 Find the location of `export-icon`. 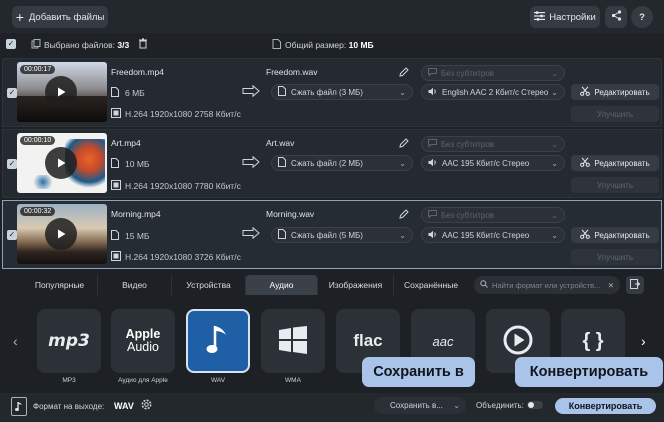

export-icon is located at coordinates (635, 285).